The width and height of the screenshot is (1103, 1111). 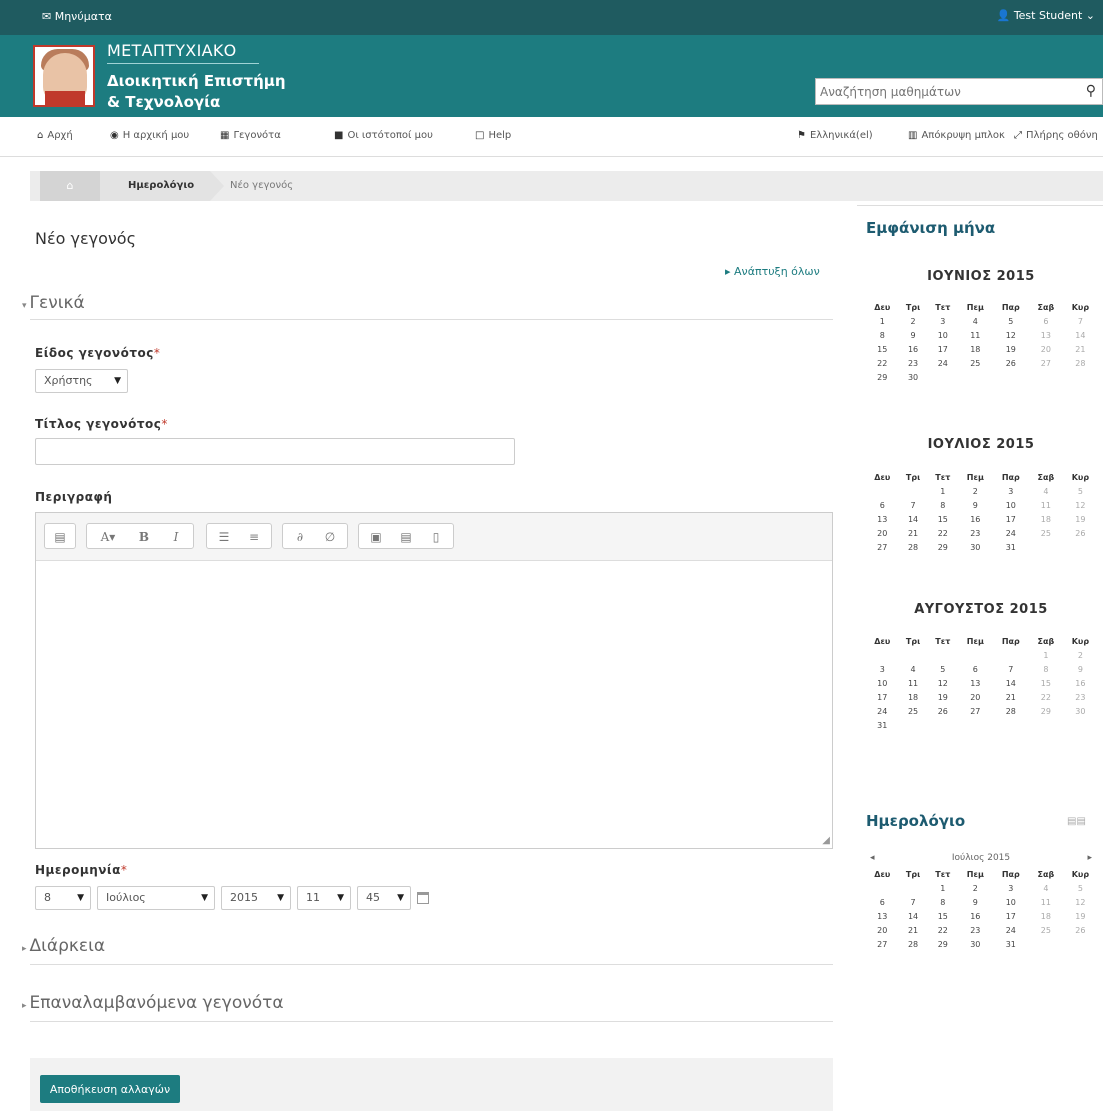 What do you see at coordinates (1011, 930) in the screenshot?
I see `calendar-day: 24` at bounding box center [1011, 930].